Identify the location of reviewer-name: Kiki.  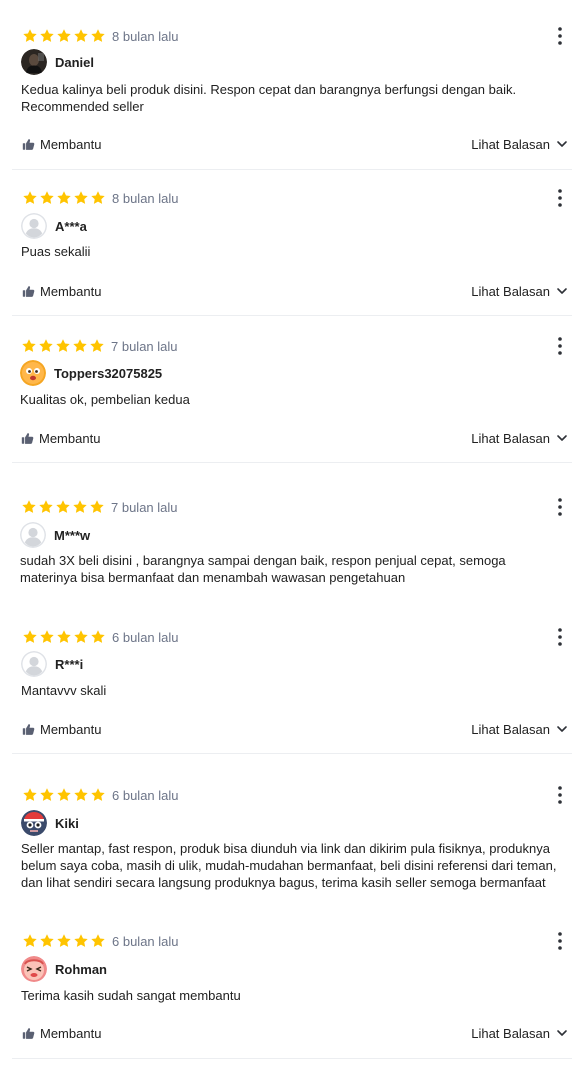
(67, 823).